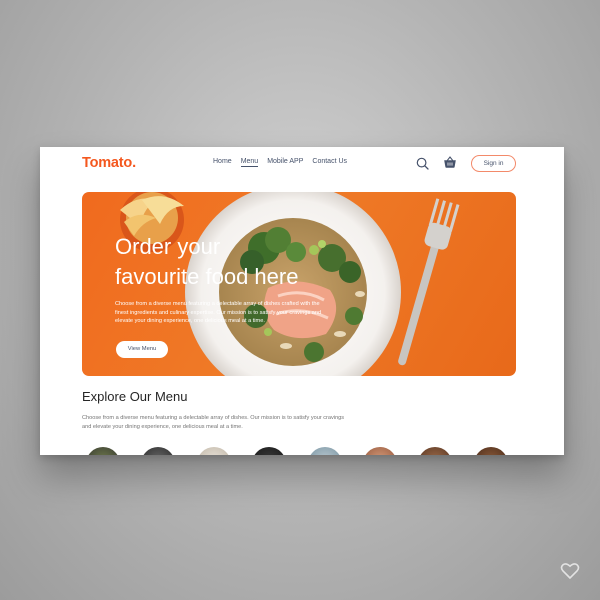  What do you see at coordinates (285, 162) in the screenshot?
I see `nav-link-mobile-app: Mobile APP` at bounding box center [285, 162].